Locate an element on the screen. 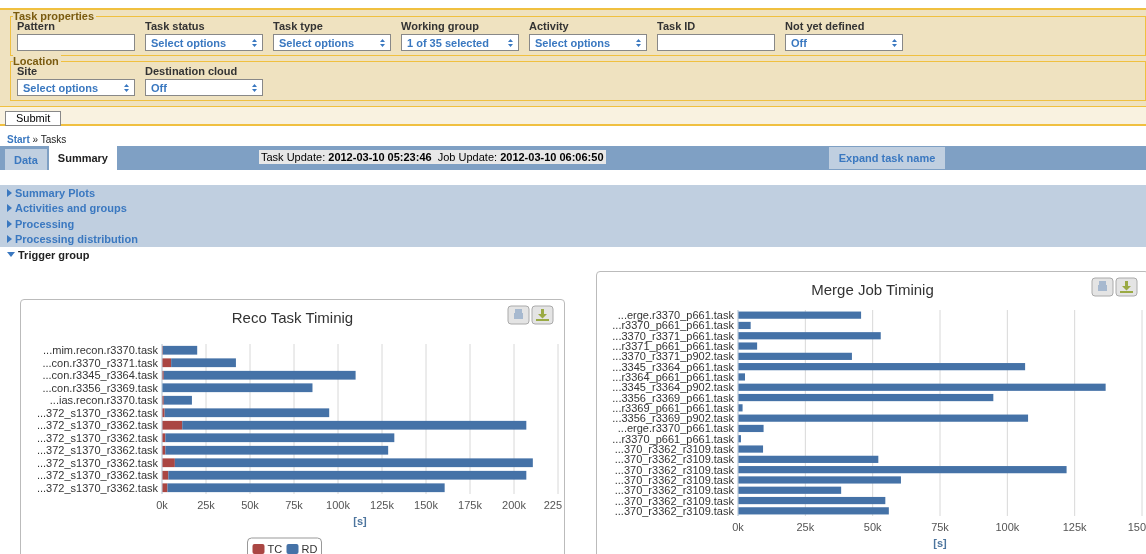  tick-label: 225 is located at coordinates (552, 504).